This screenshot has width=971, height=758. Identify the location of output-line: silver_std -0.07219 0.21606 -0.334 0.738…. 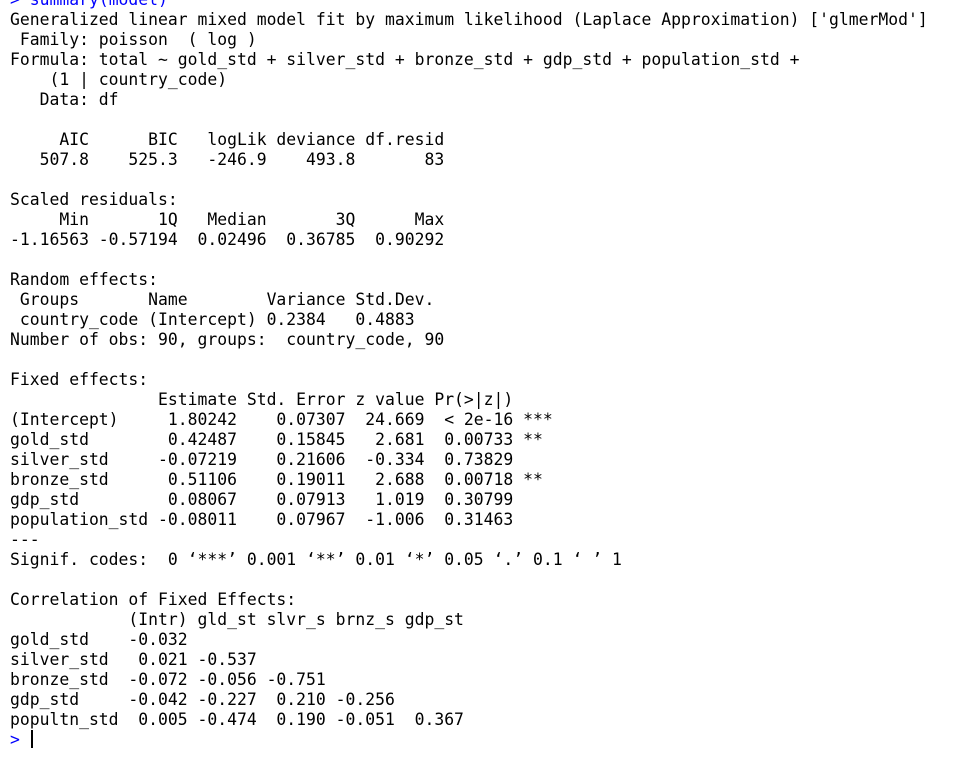
(281, 459).